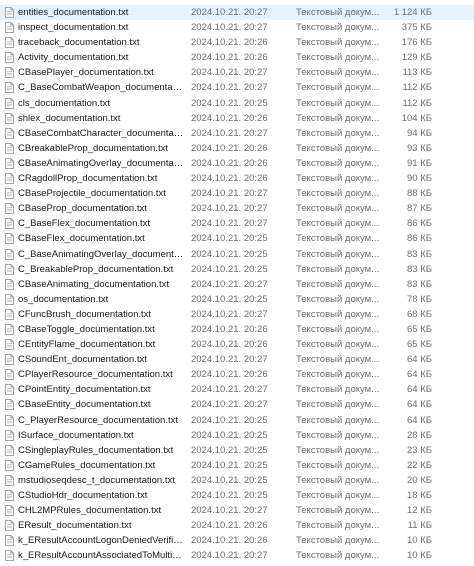  Describe the element at coordinates (419, 345) in the screenshot. I see `file-size: 65 КБ` at that location.